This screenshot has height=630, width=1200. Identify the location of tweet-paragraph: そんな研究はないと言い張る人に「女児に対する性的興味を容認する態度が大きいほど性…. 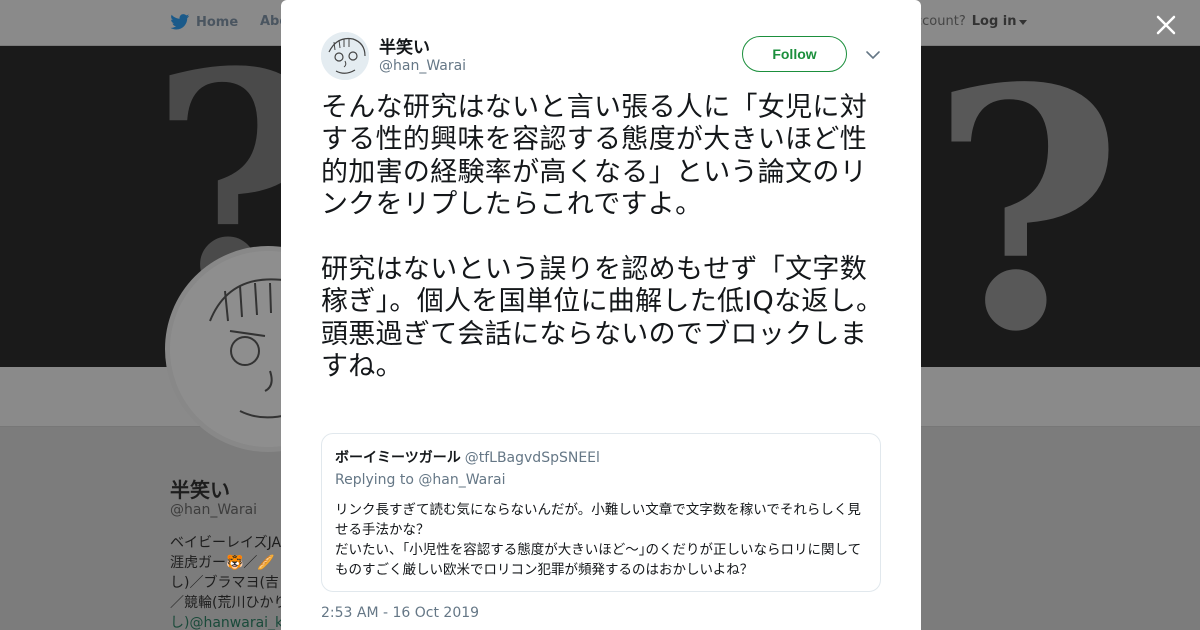
(594, 156).